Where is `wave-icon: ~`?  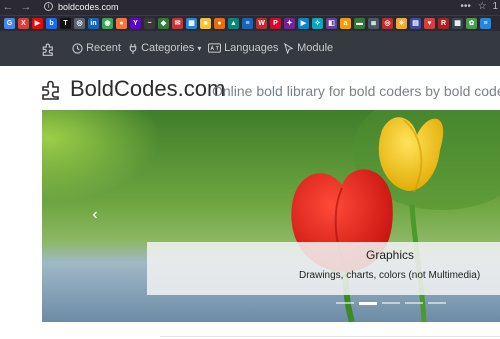
wave-icon: ~ is located at coordinates (149, 23).